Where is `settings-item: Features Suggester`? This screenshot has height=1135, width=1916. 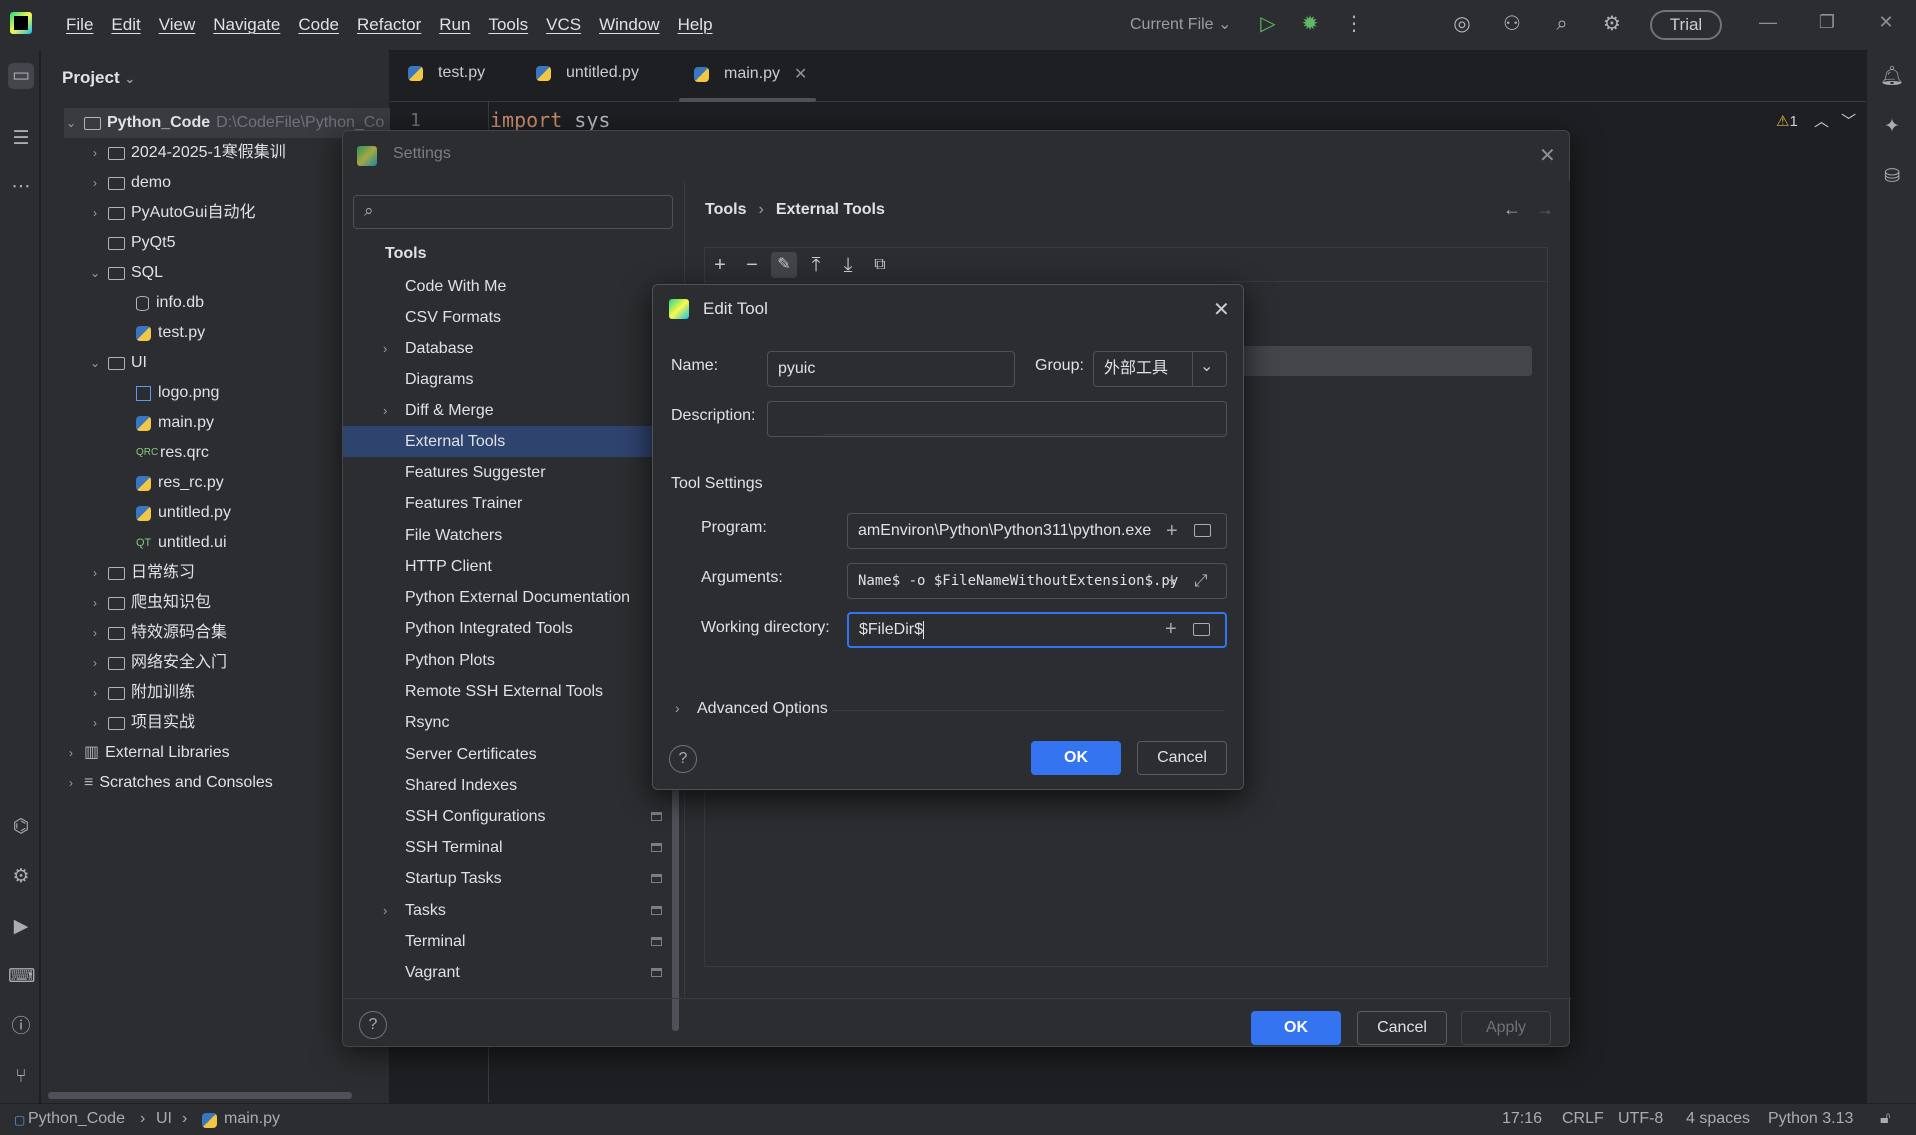 settings-item: Features Suggester is located at coordinates (513, 472).